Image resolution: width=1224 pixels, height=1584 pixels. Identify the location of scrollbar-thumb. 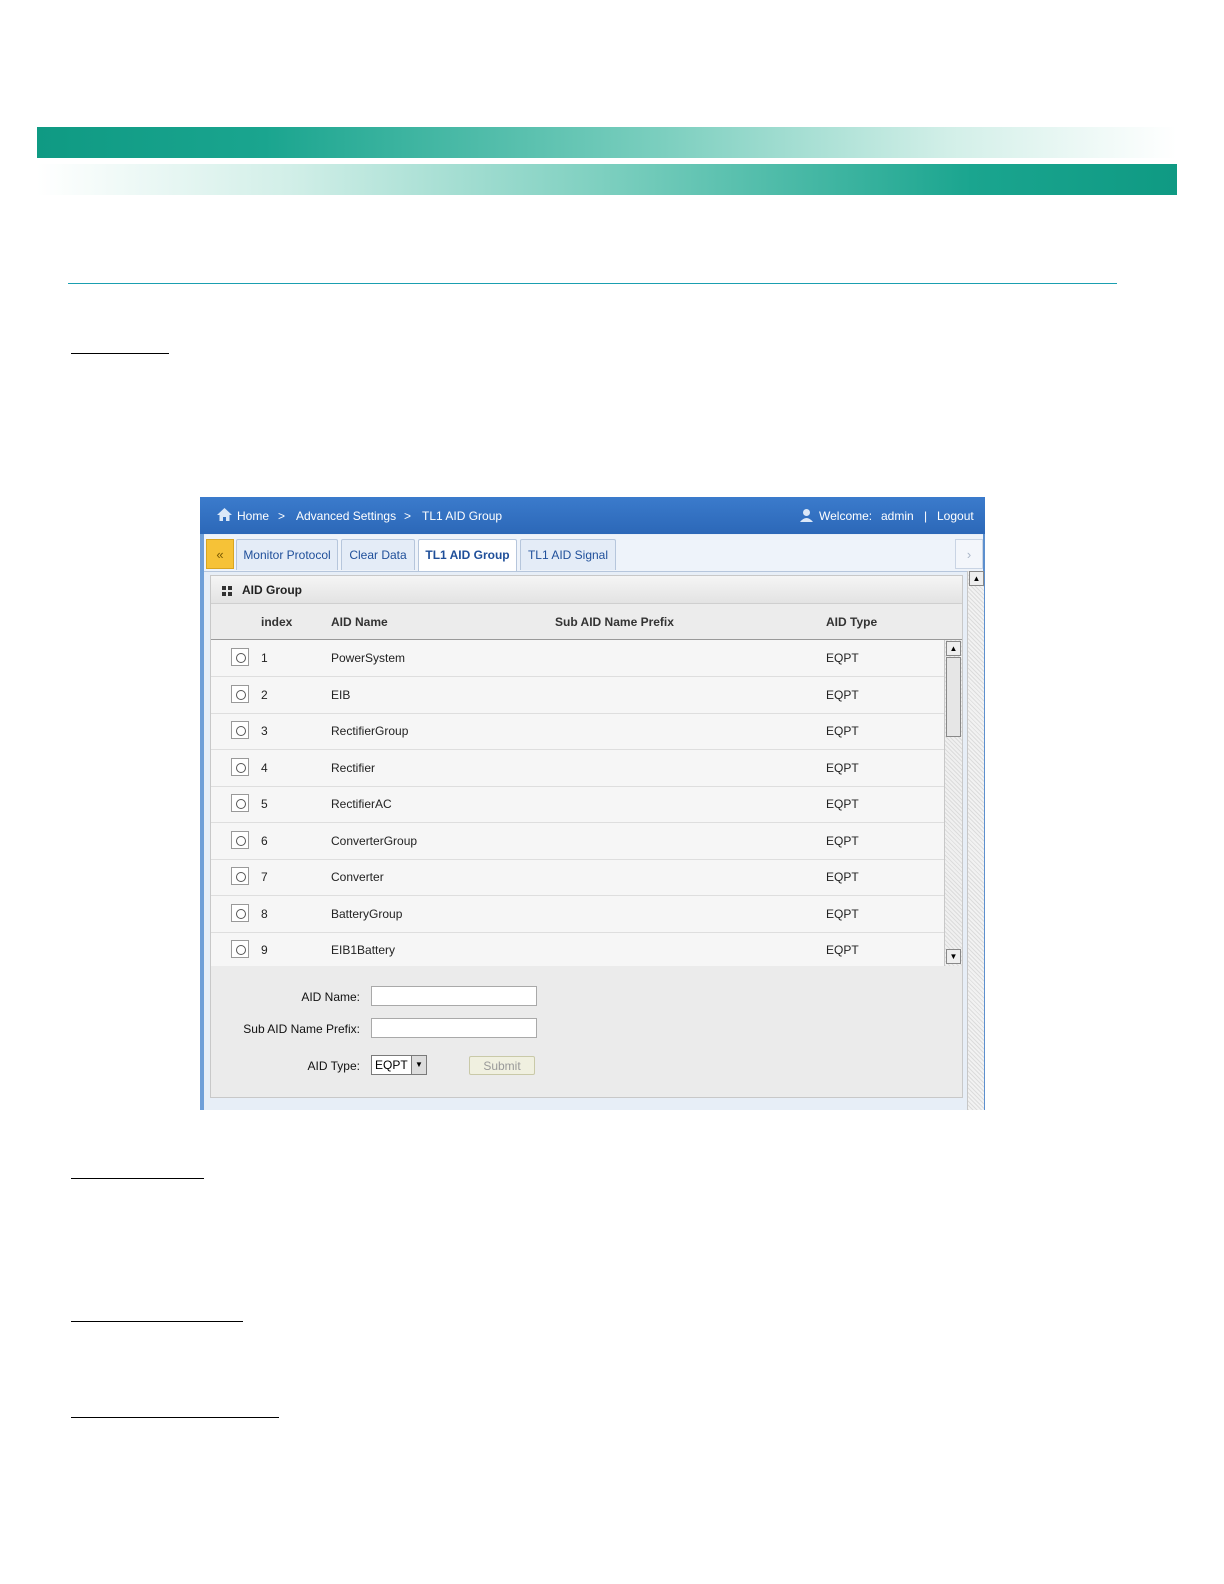
(953, 697).